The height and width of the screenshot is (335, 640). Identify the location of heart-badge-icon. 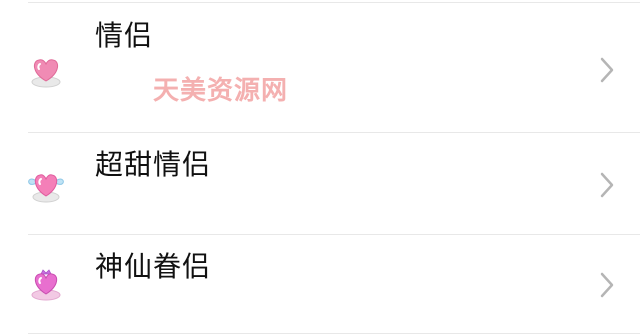
(46, 72).